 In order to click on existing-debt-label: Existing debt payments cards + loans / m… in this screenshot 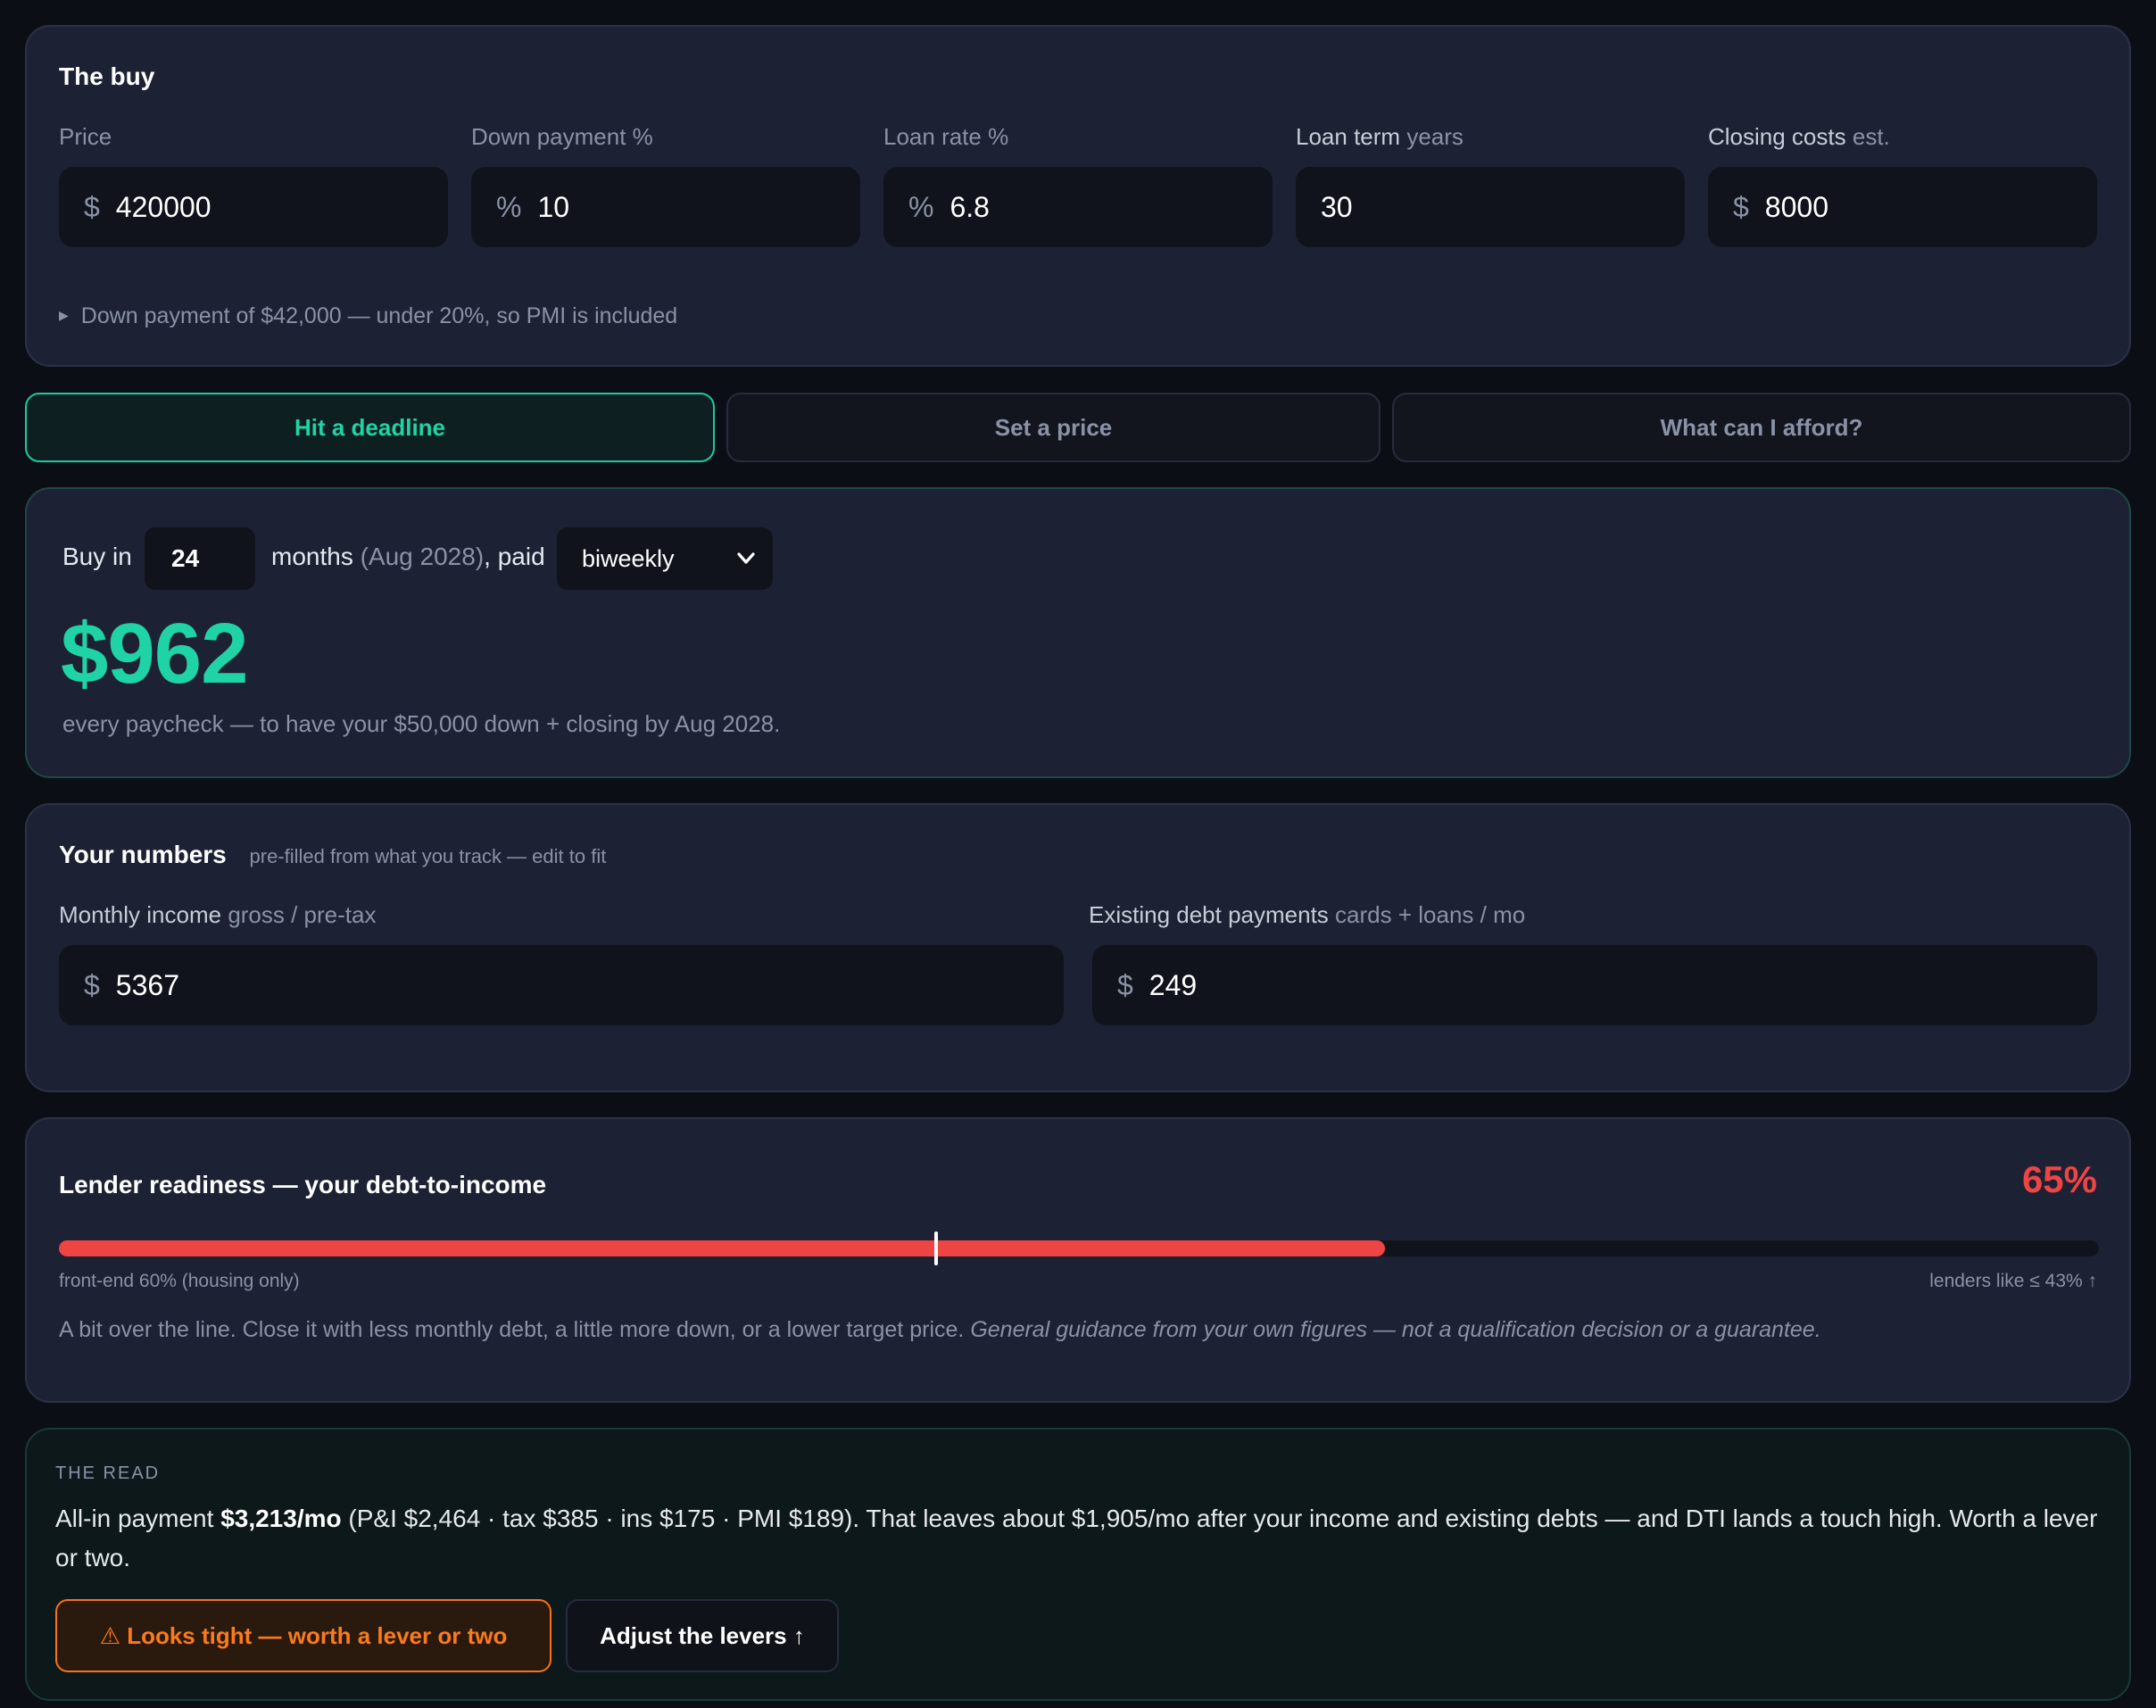, I will do `click(1307, 914)`.